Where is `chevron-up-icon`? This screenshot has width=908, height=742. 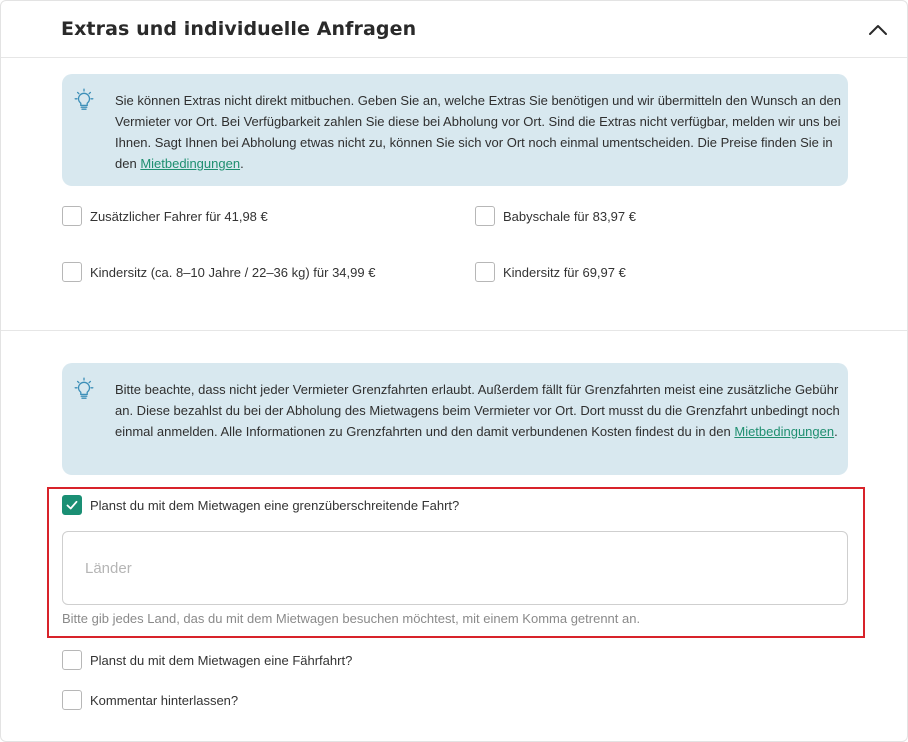 chevron-up-icon is located at coordinates (878, 30).